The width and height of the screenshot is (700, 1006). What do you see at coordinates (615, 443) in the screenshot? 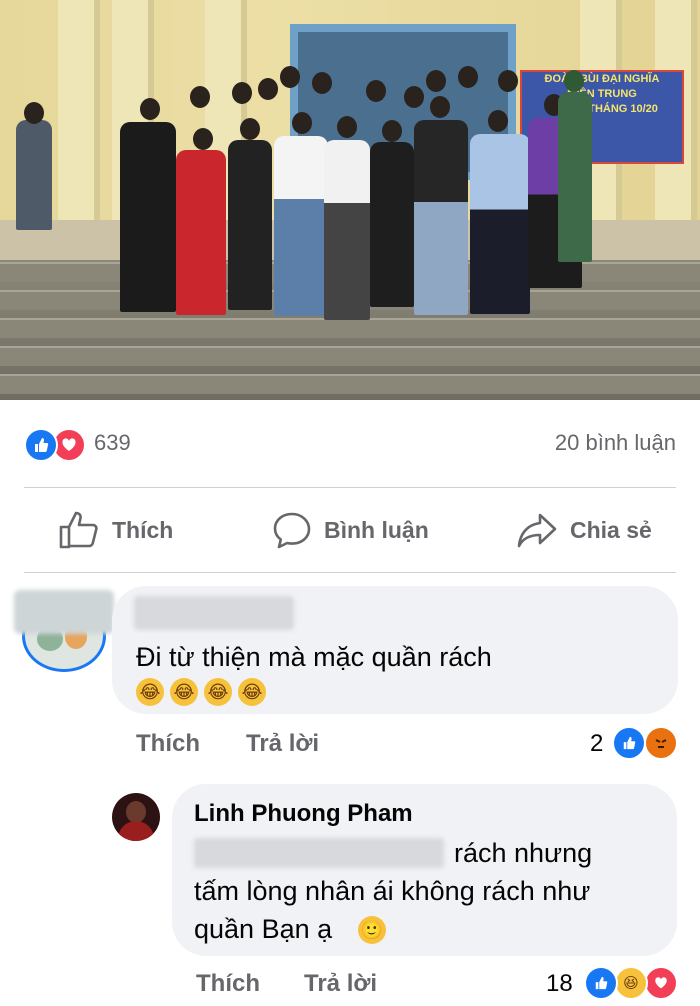
I see `comment-count: 20 bình luận` at bounding box center [615, 443].